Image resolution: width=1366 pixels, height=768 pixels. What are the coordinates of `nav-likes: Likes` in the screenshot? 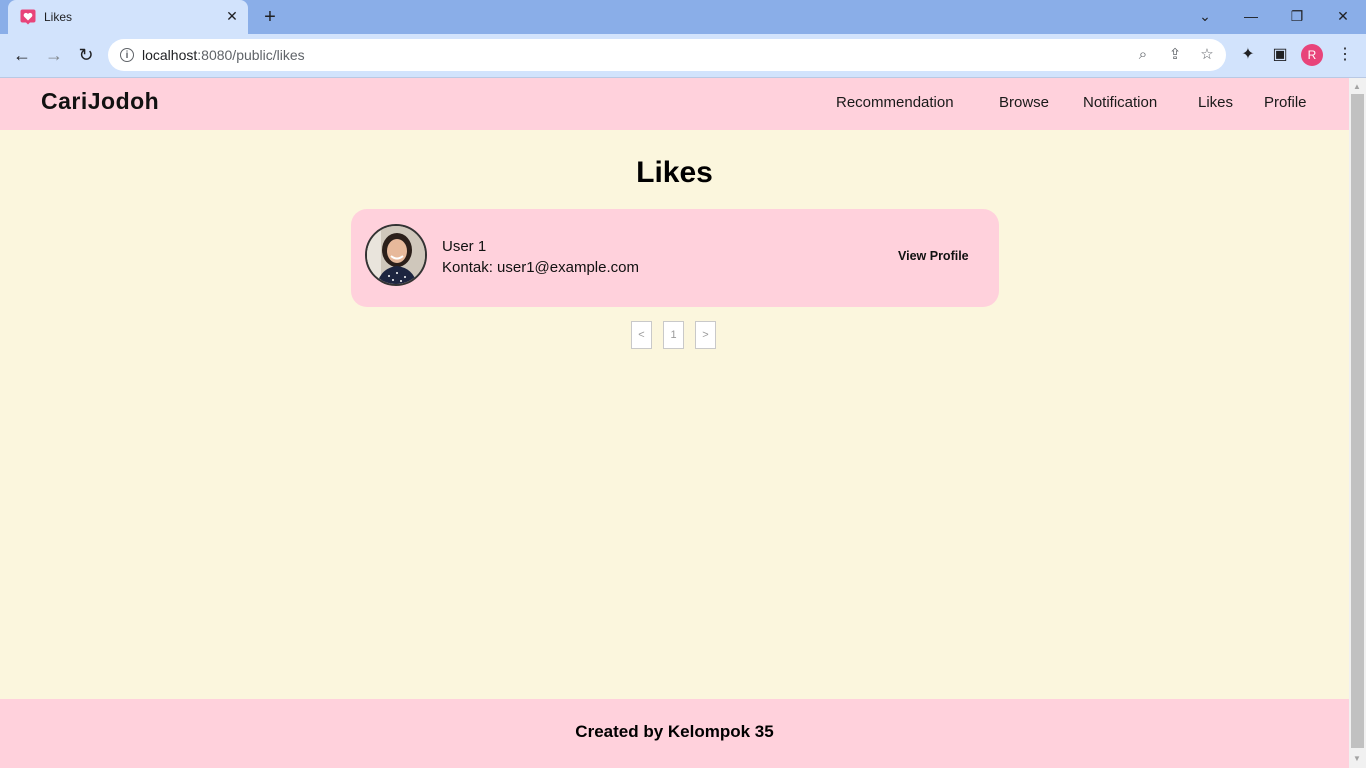 It's located at (1215, 102).